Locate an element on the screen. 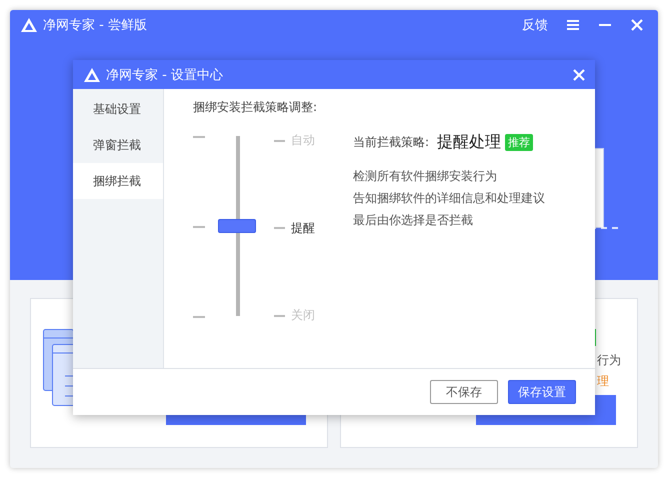  slider-label: 提醒 is located at coordinates (303, 228).